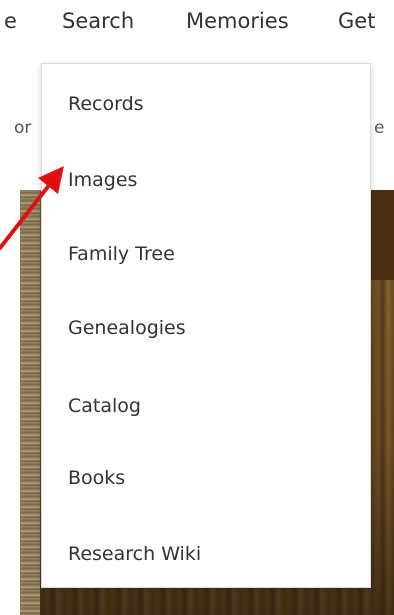 This screenshot has height=615, width=394. Describe the element at coordinates (26, 216) in the screenshot. I see `annotation-arrow-shaft` at that location.